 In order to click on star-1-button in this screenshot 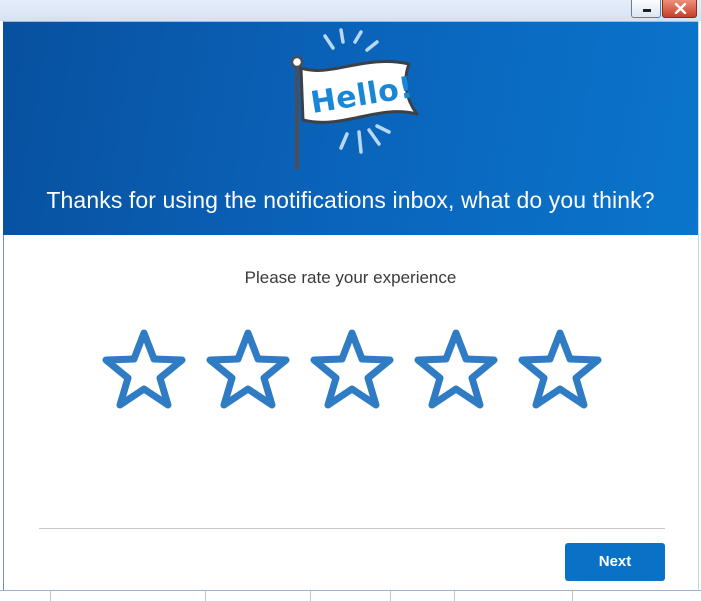, I will do `click(144, 369)`.